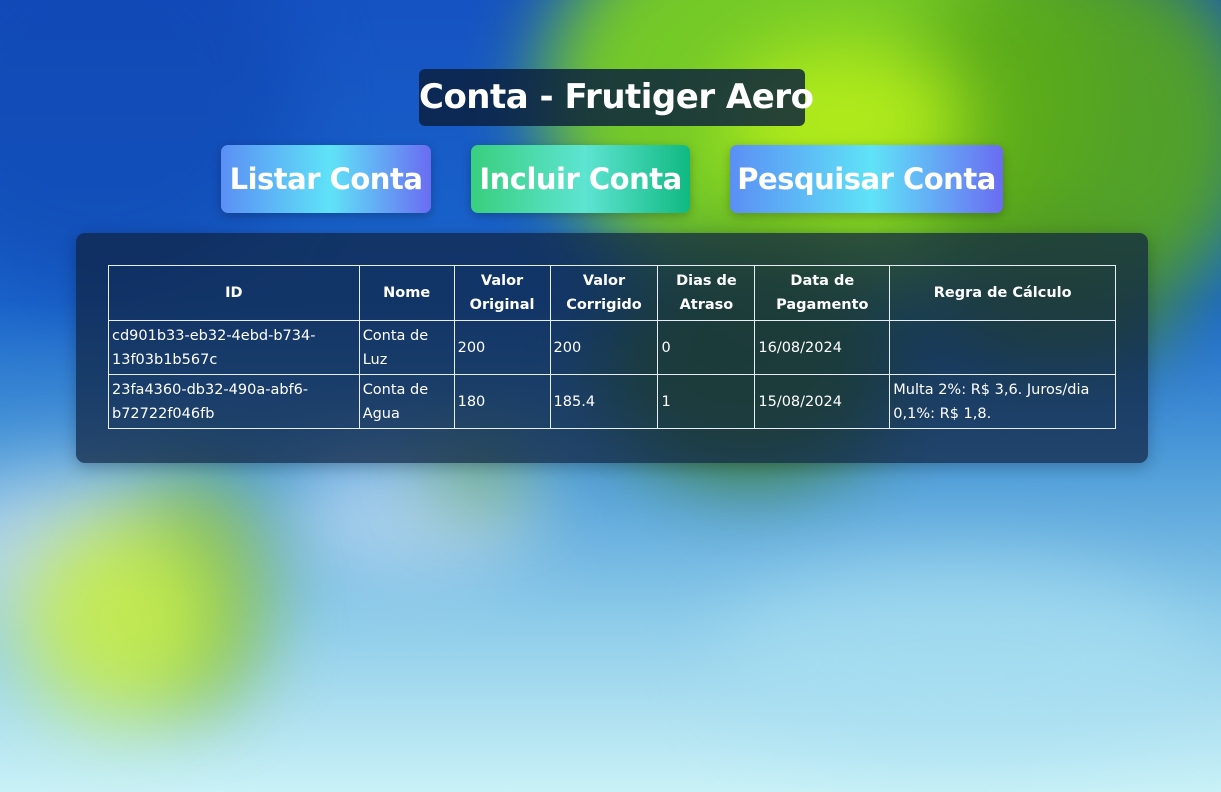 Image resolution: width=1221 pixels, height=792 pixels. What do you see at coordinates (604, 293) in the screenshot?
I see `column-header-valor-corrigido: Valor Corrigido` at bounding box center [604, 293].